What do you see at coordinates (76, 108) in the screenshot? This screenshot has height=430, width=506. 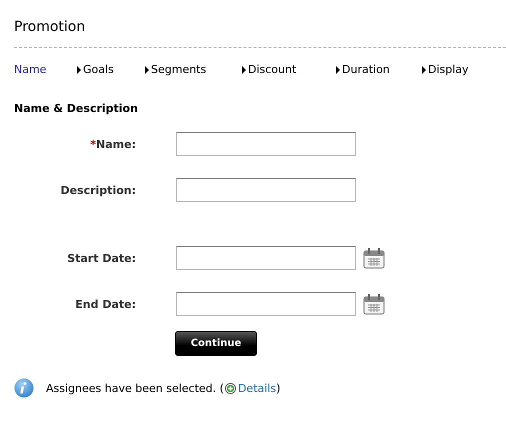 I see `section-title: Name & Description` at bounding box center [76, 108].